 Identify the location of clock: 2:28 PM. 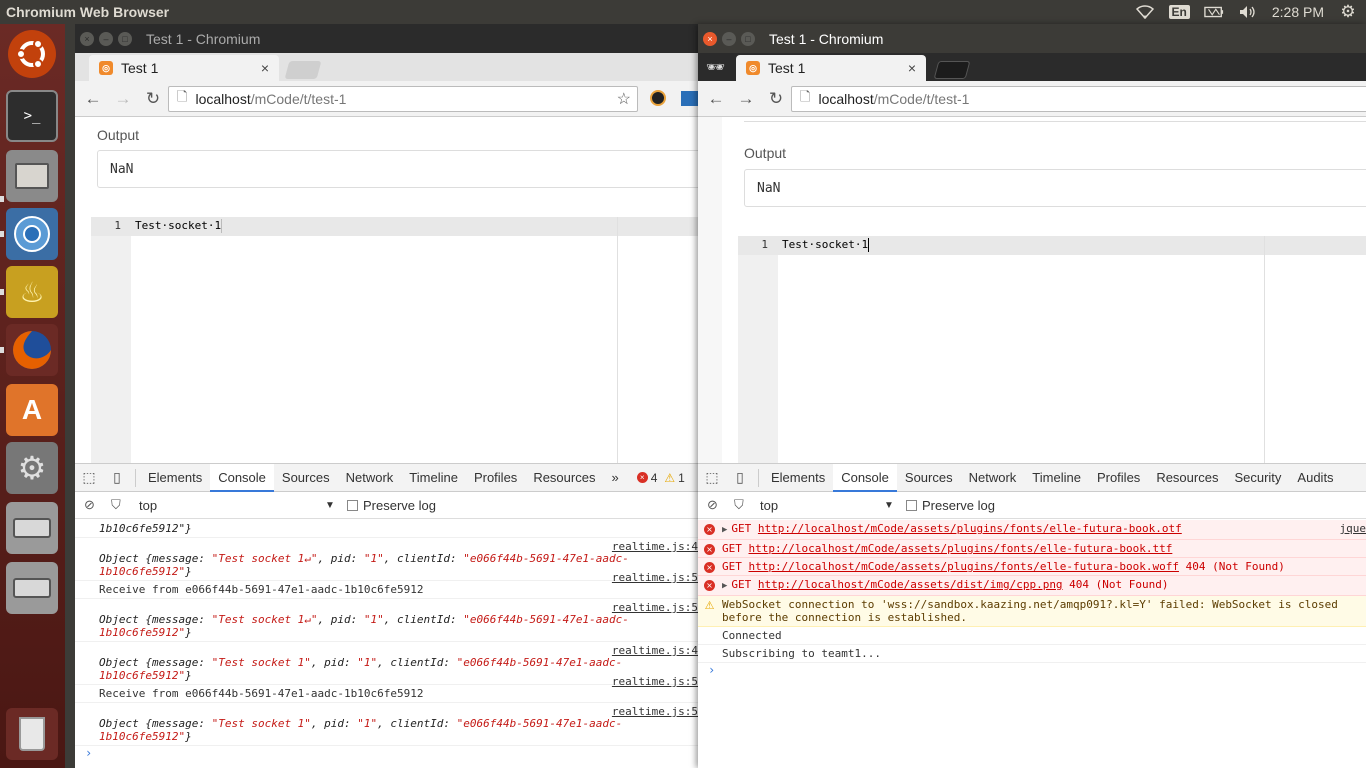
(1298, 12).